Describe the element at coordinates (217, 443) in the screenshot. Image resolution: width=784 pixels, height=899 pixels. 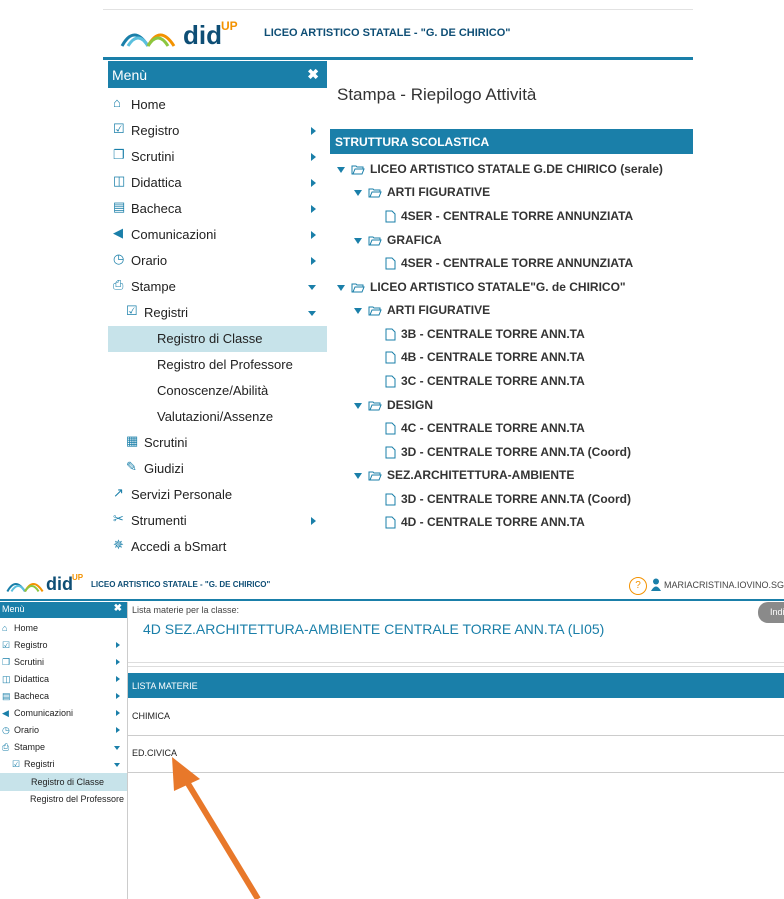
I see `menu-item-scrutini-stampe: ▦ Scrutini` at that location.